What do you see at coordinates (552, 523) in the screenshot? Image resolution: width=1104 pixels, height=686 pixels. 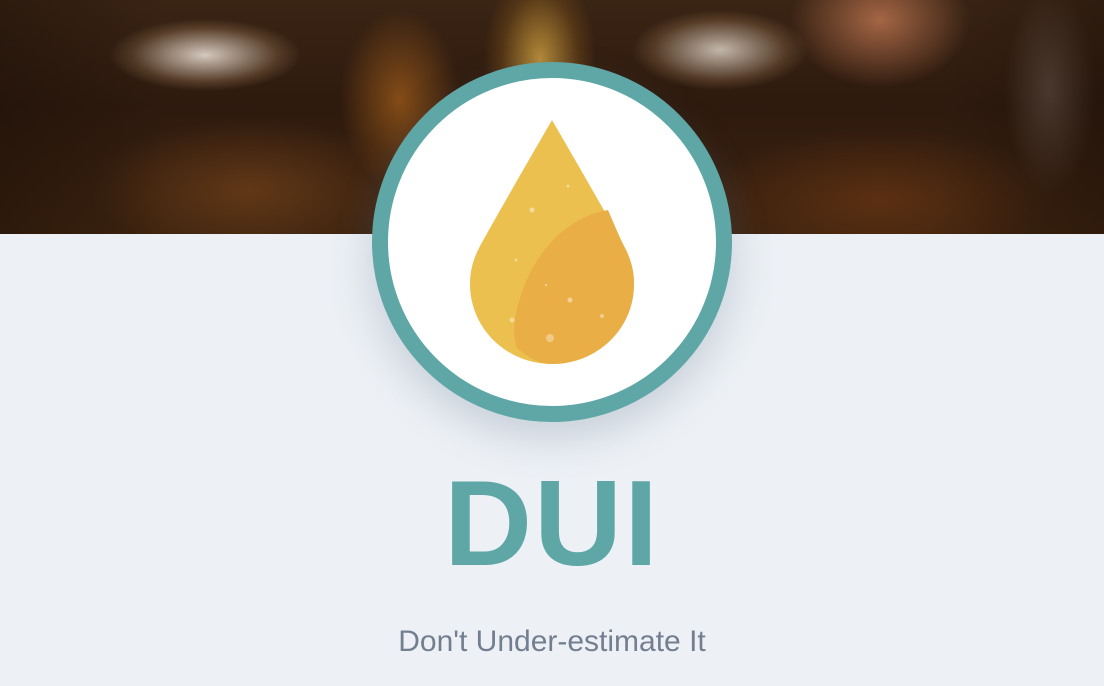 I see `brand-title: DUI` at bounding box center [552, 523].